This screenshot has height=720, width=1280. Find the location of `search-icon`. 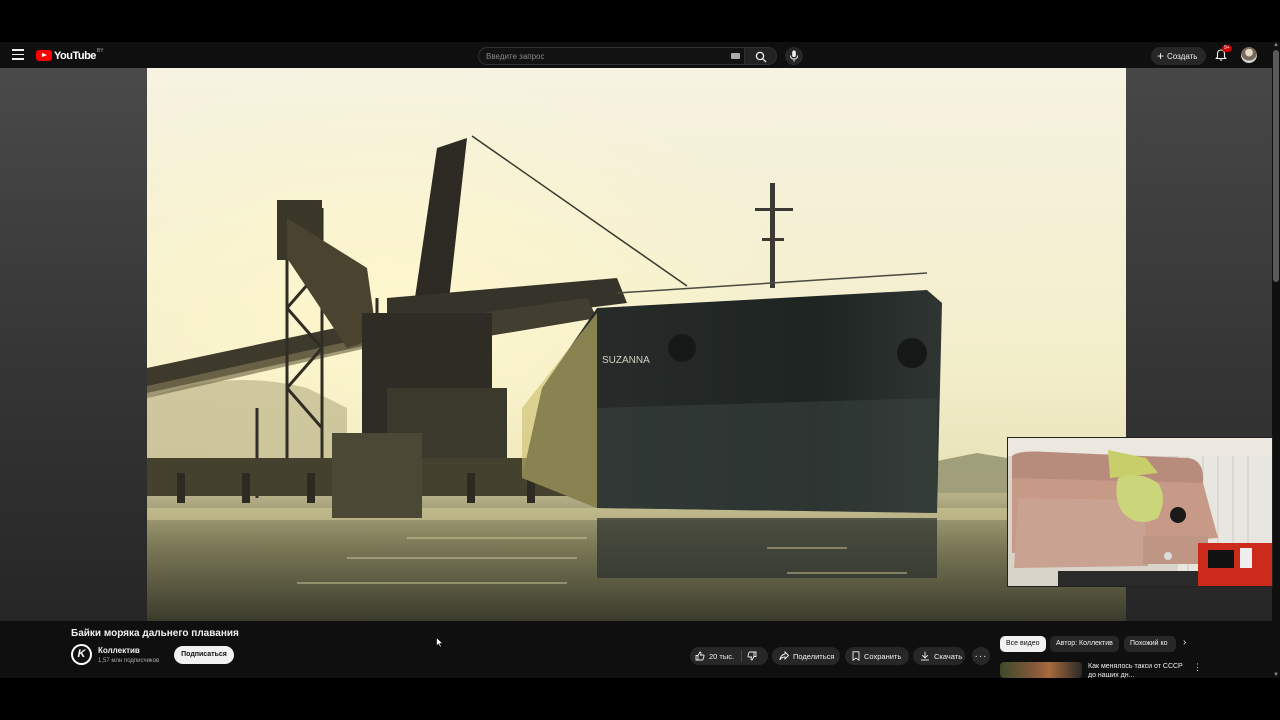

search-icon is located at coordinates (761, 57).